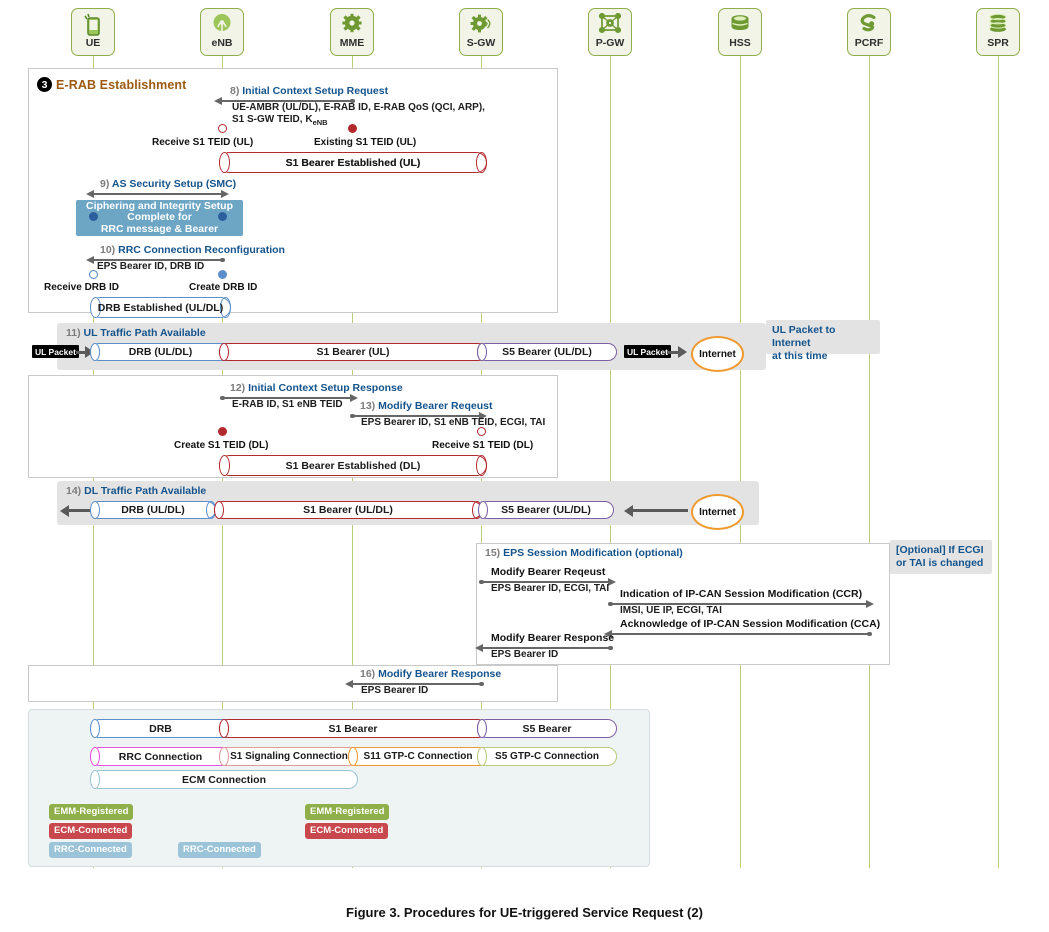 The height and width of the screenshot is (932, 1049). Describe the element at coordinates (82, 287) in the screenshot. I see `label-receive-drb-id: Receive DRB ID` at that location.